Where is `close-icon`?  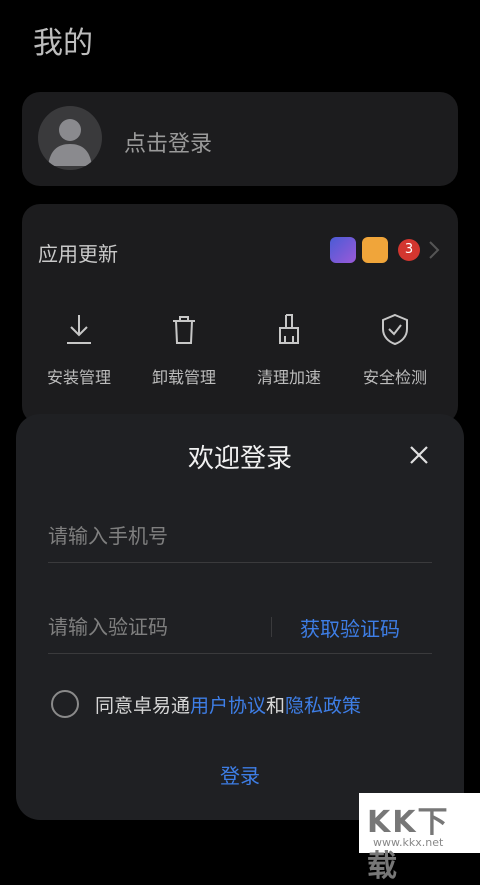
close-icon is located at coordinates (419, 455).